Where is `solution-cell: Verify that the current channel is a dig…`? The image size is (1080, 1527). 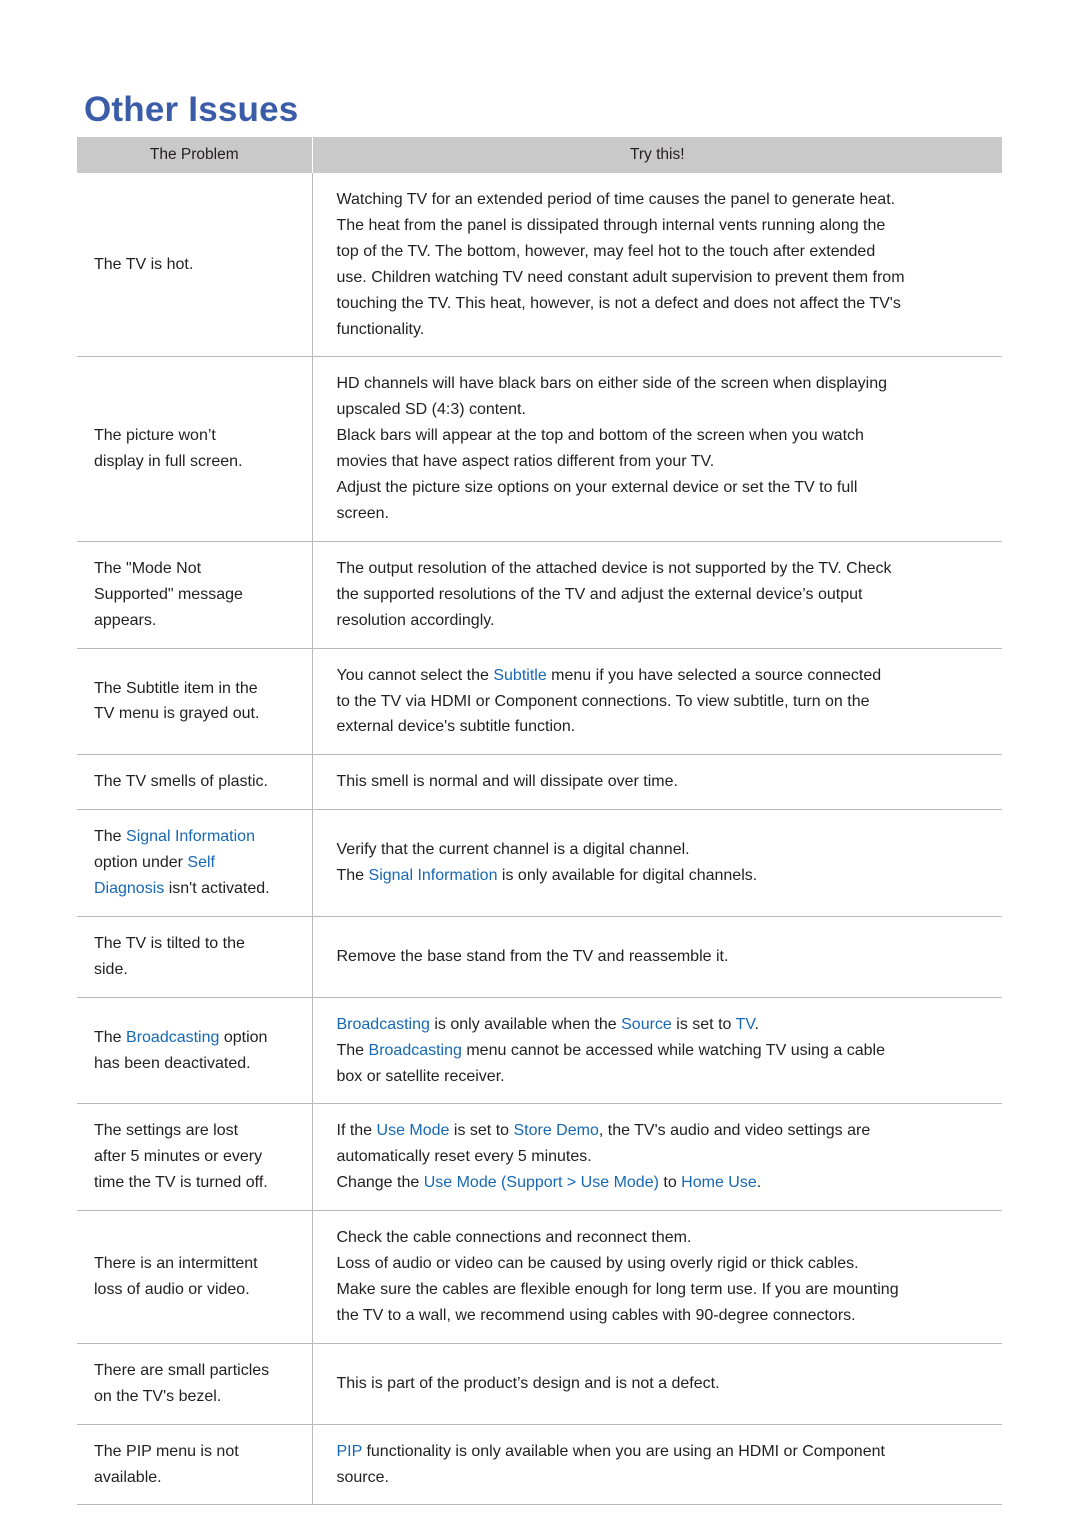 solution-cell: Verify that the current channel is a dig… is located at coordinates (657, 863).